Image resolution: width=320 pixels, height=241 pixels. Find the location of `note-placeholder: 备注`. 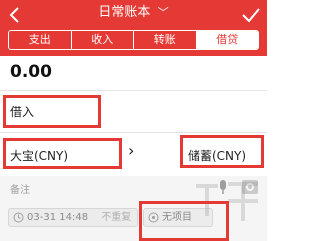

note-placeholder: 备注 is located at coordinates (20, 190).